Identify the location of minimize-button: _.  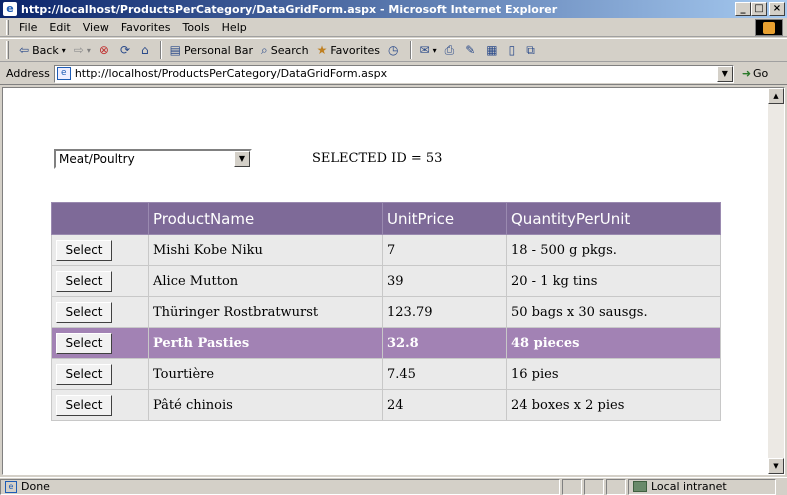
(743, 9).